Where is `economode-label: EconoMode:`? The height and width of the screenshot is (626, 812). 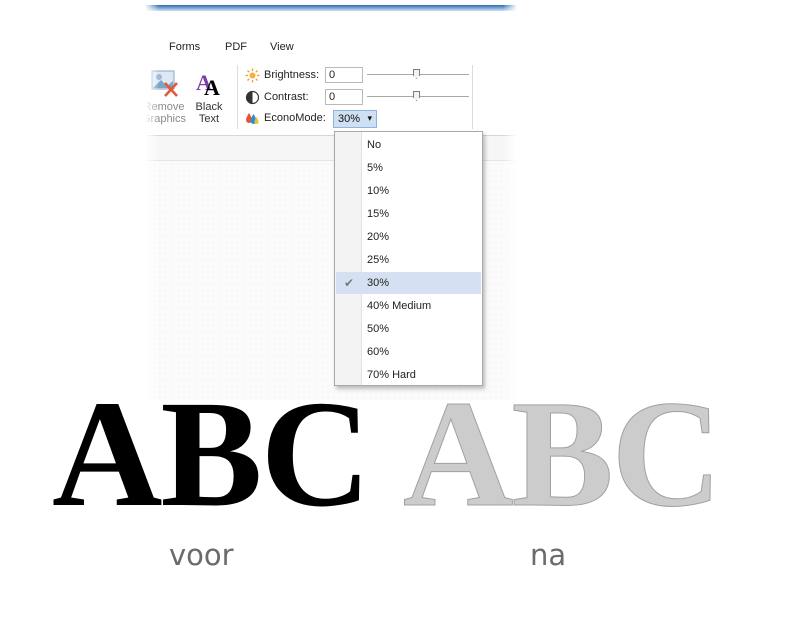 economode-label: EconoMode: is located at coordinates (295, 118).